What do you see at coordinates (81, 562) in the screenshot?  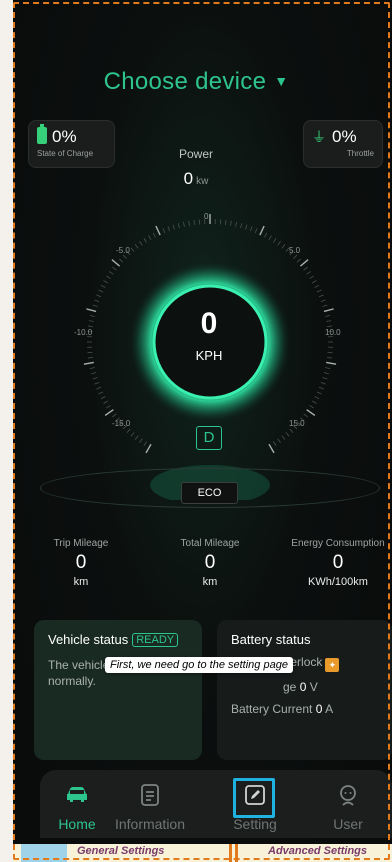 I see `trip-mileage-value: 0` at bounding box center [81, 562].